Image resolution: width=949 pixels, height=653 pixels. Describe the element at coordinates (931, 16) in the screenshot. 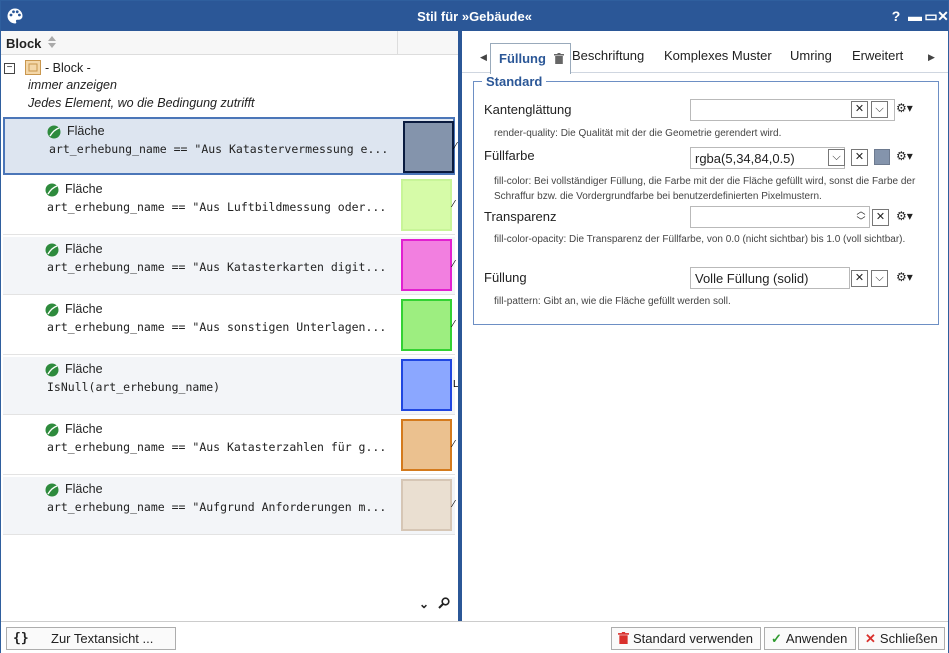

I see `maximize-button: ▭` at that location.